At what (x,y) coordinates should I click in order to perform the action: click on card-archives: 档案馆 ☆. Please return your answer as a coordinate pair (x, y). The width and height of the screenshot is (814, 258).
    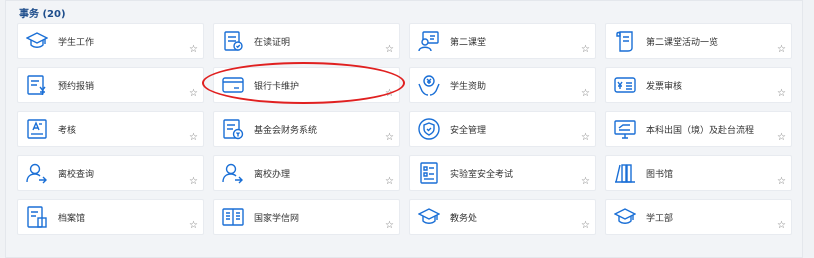
    Looking at the image, I should click on (110, 217).